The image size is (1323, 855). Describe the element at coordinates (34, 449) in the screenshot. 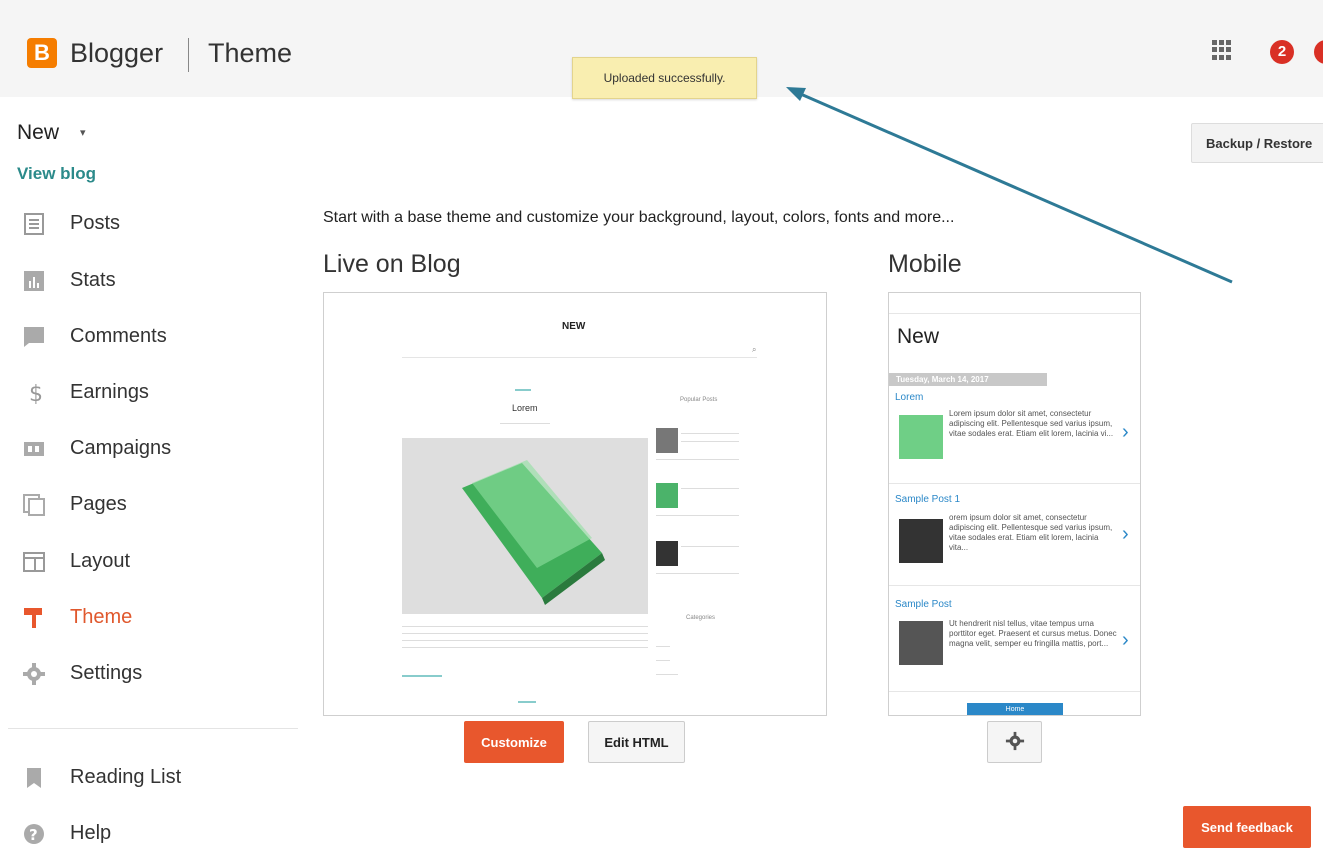

I see `campaigns-icon` at that location.